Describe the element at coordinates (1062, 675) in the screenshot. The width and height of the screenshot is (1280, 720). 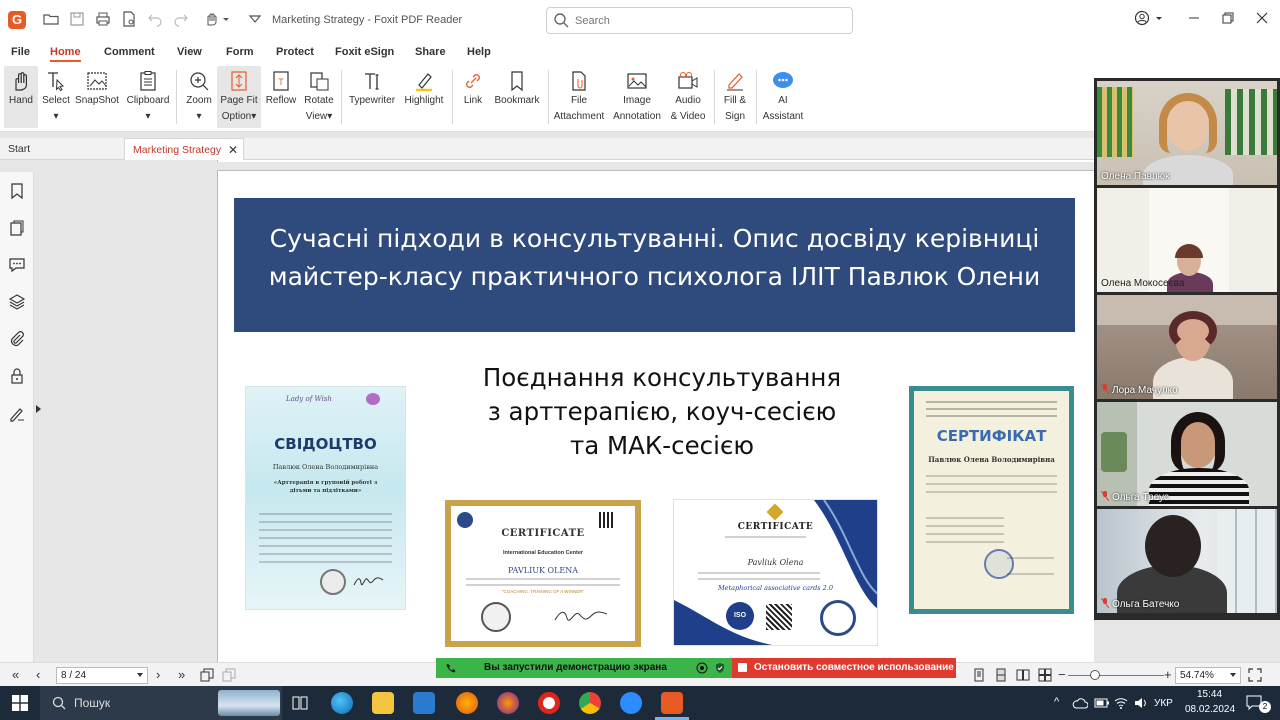
I see `zoom-out-icon: −` at that location.